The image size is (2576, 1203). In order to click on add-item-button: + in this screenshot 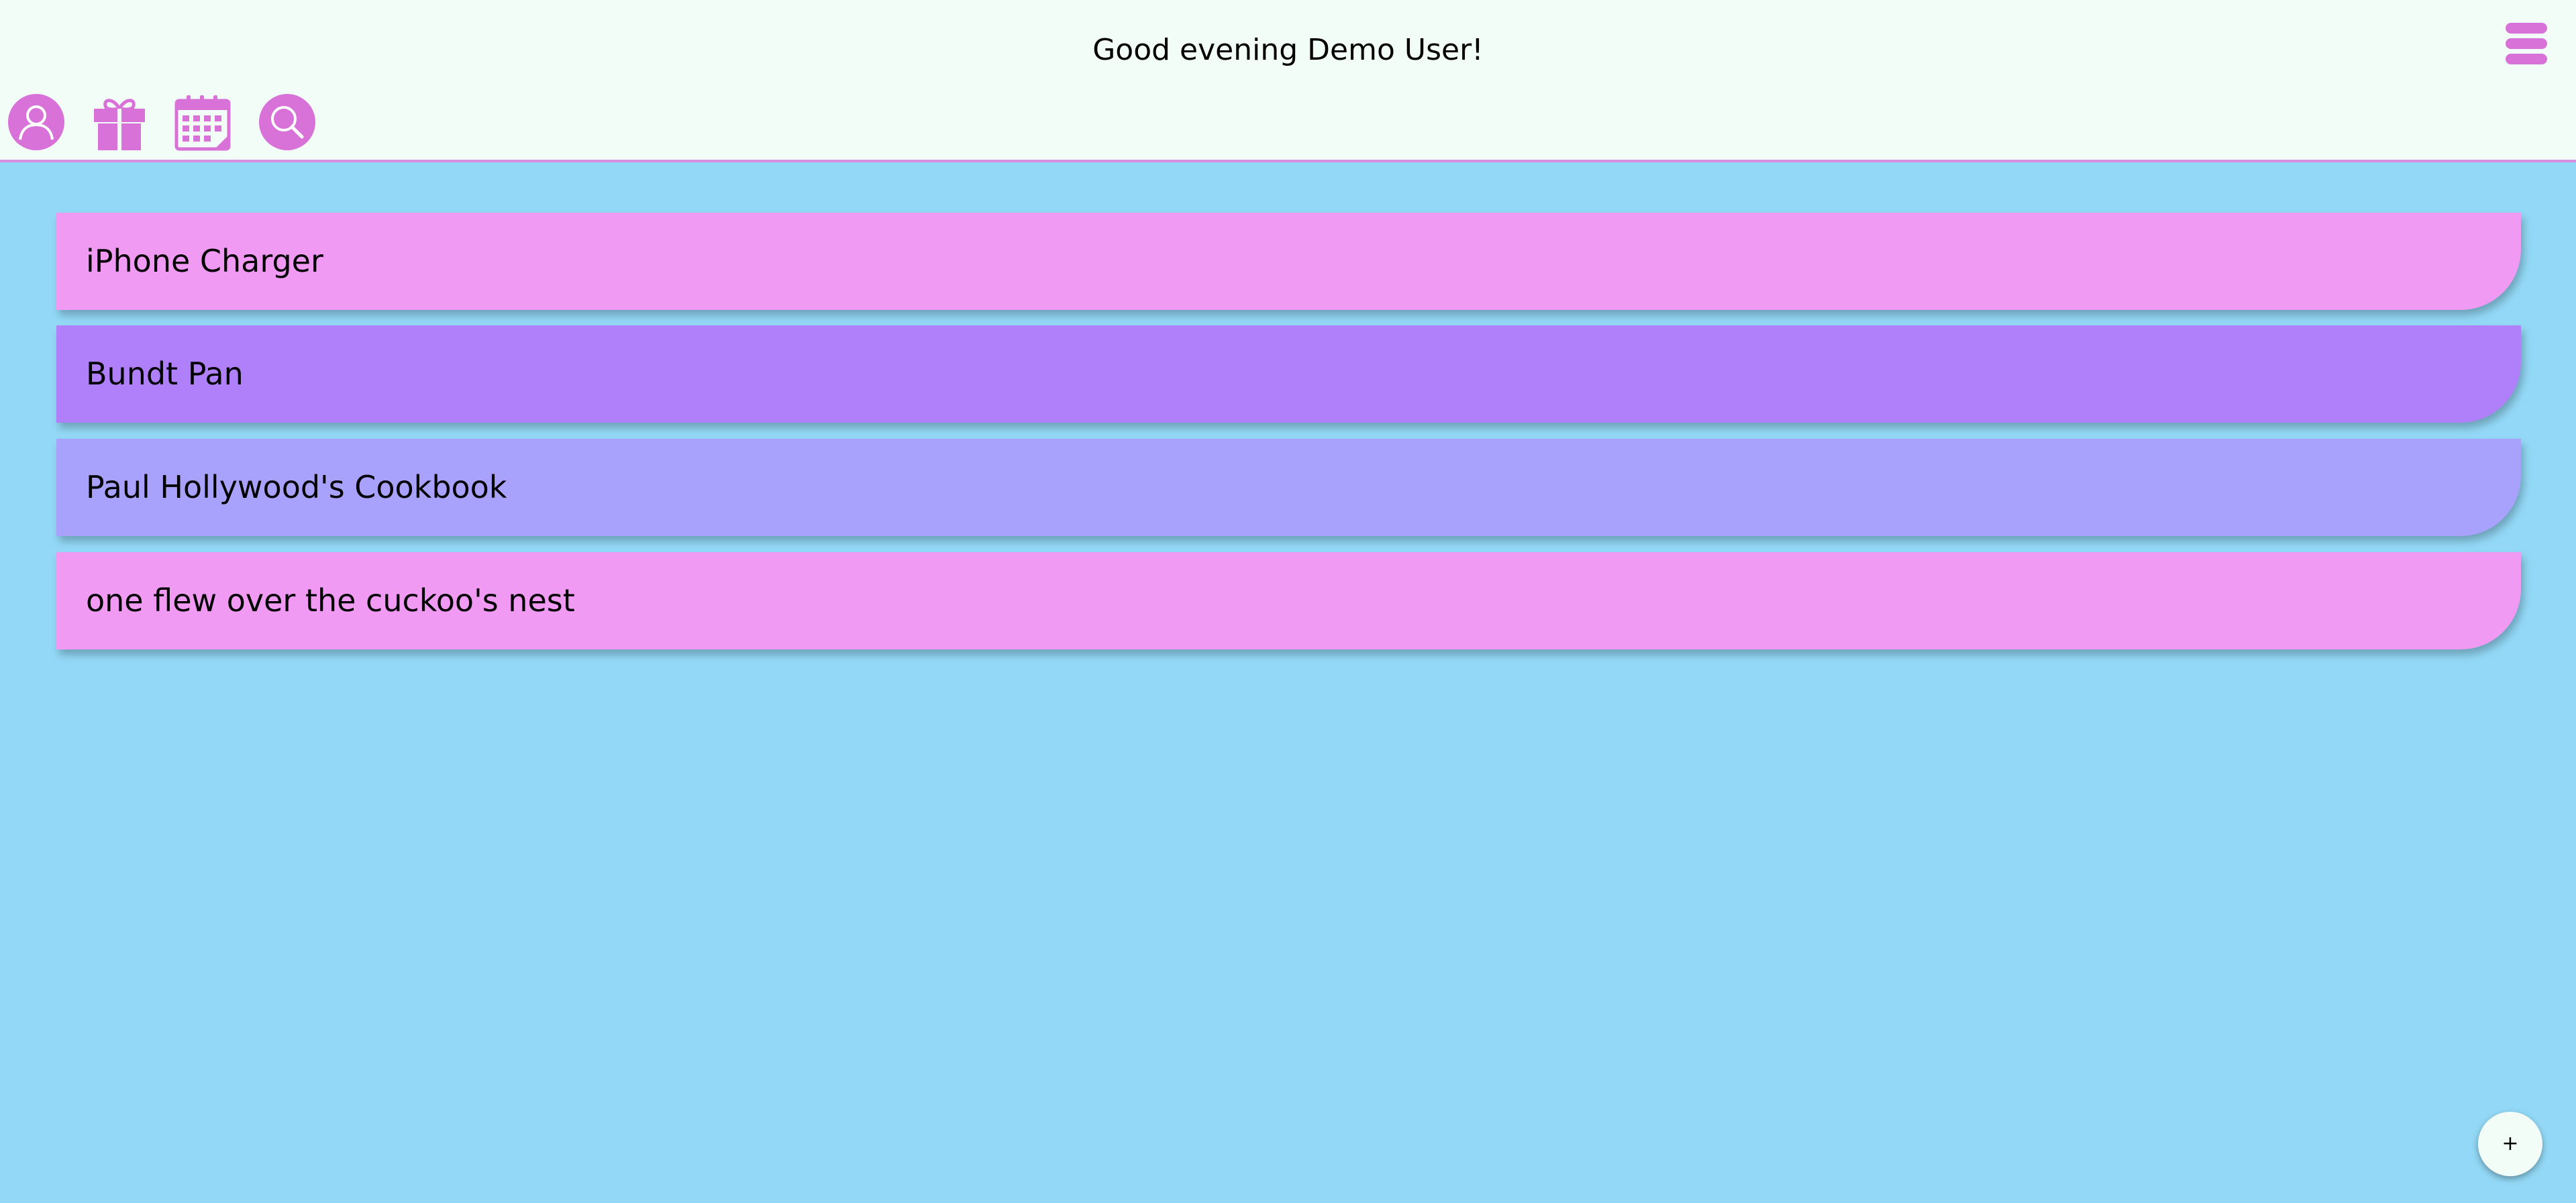, I will do `click(2510, 1144)`.